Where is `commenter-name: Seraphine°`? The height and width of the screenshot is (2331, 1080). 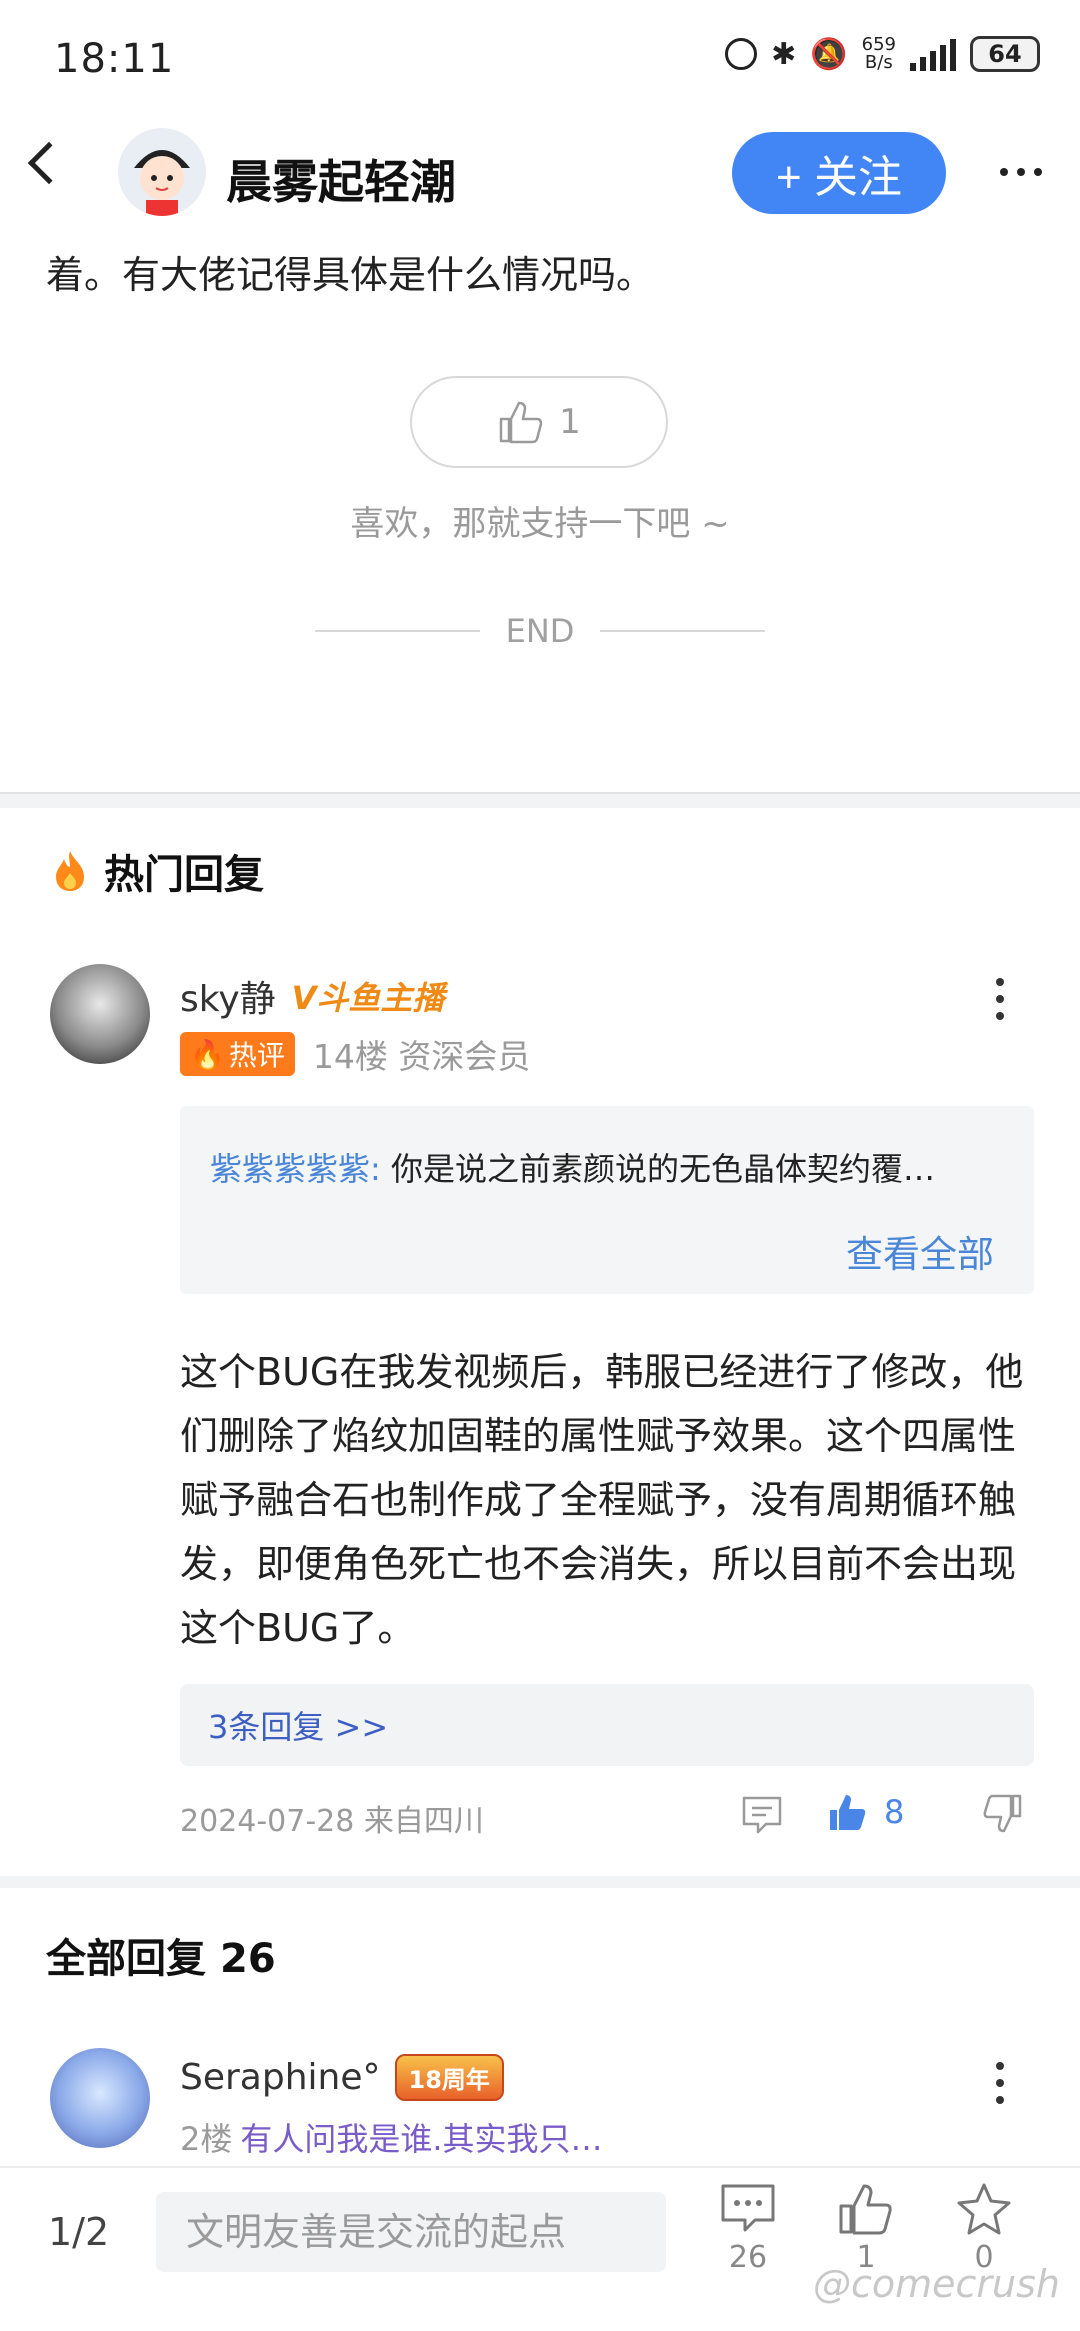
commenter-name: Seraphine° is located at coordinates (280, 2077).